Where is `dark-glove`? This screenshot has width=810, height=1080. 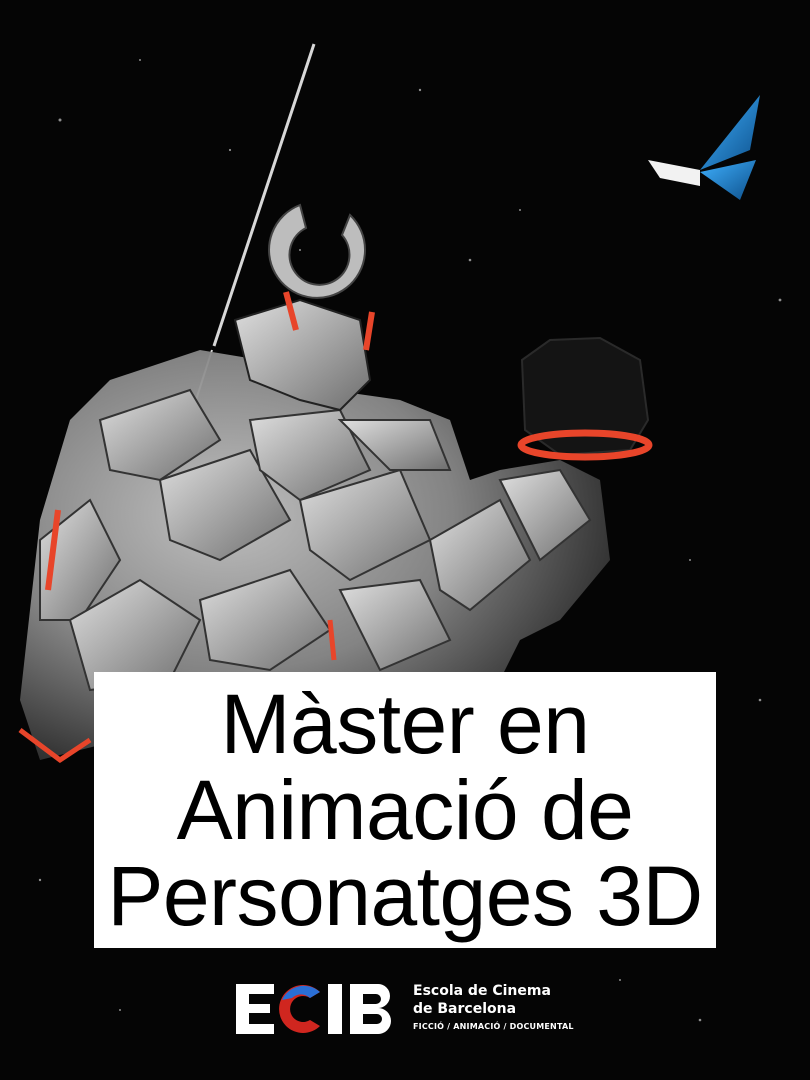
dark-glove is located at coordinates (585, 396).